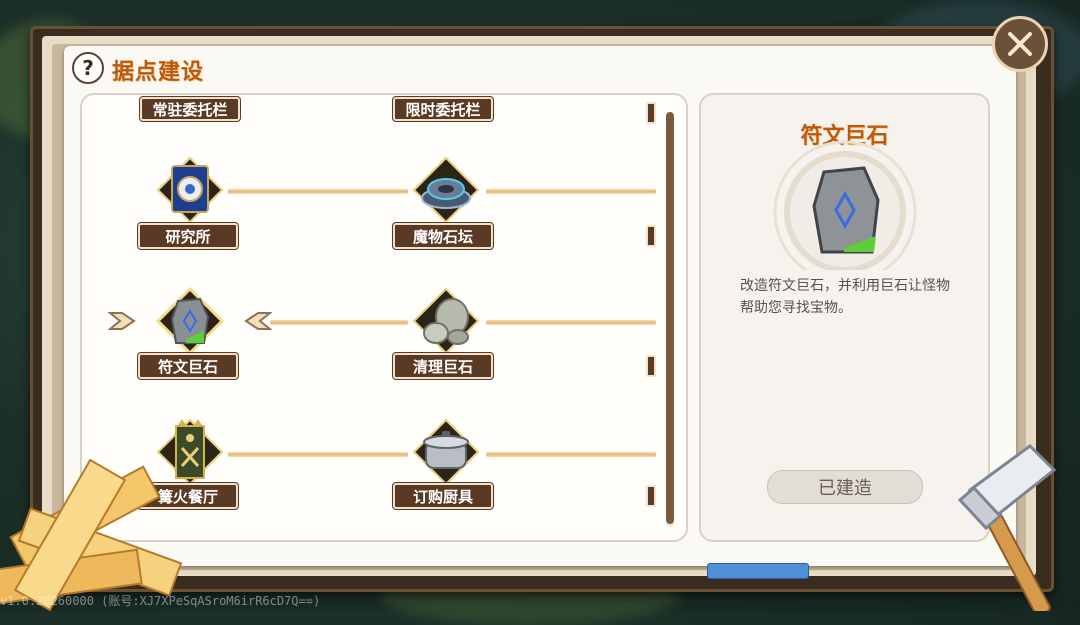  What do you see at coordinates (446, 452) in the screenshot?
I see `cooking-pot-icon` at bounding box center [446, 452].